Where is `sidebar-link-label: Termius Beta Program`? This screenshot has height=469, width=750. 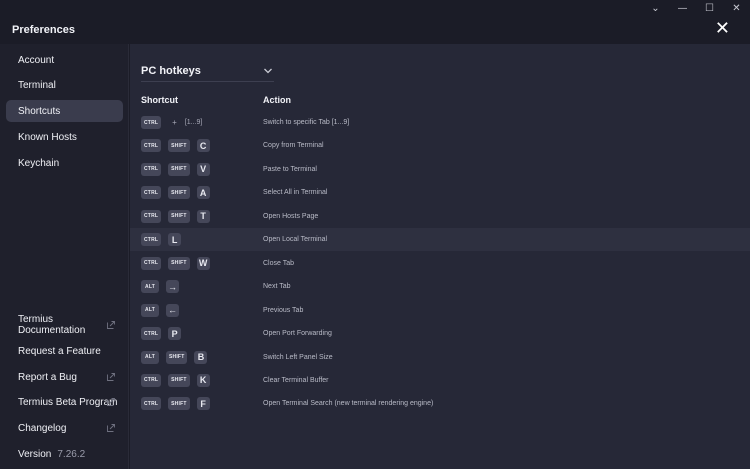 sidebar-link-label: Termius Beta Program is located at coordinates (68, 402).